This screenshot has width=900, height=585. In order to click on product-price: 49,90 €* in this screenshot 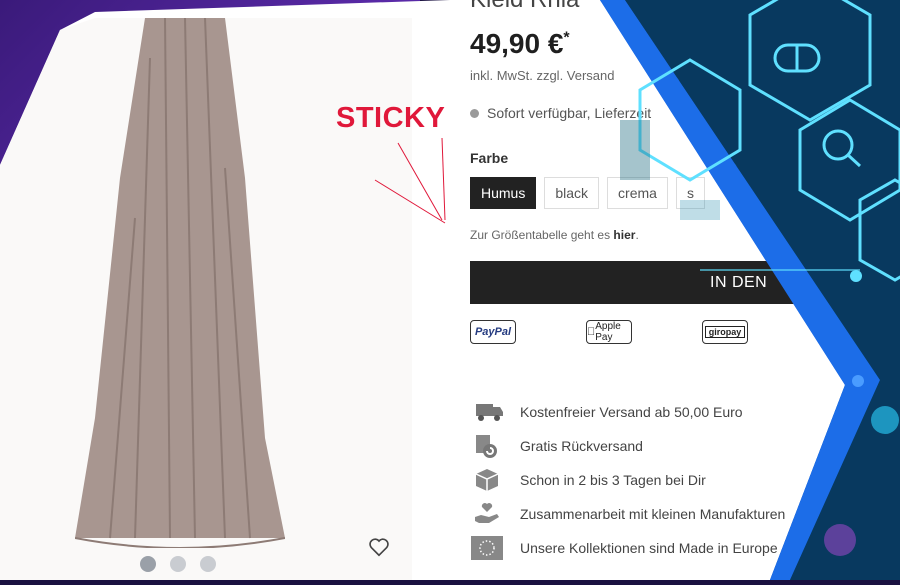, I will do `click(520, 43)`.